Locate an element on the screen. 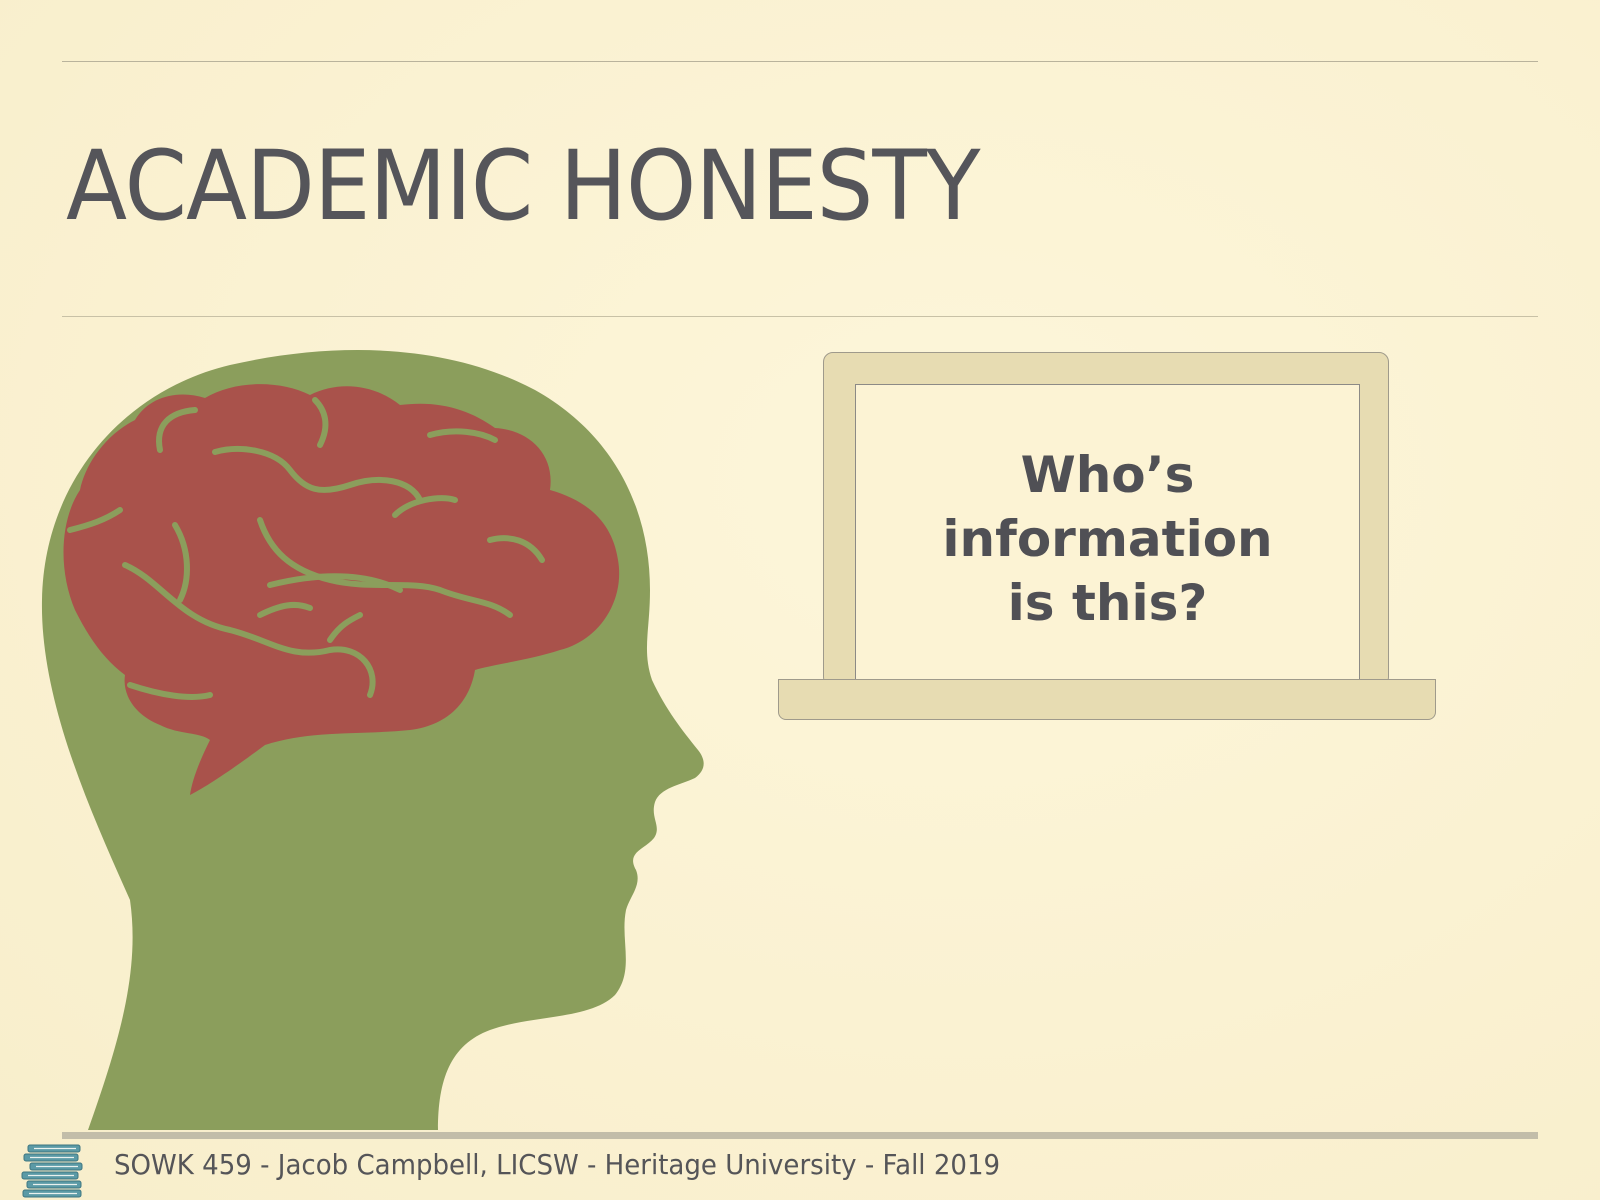  laptop-question-line-1: Who’s is located at coordinates (1107, 475).